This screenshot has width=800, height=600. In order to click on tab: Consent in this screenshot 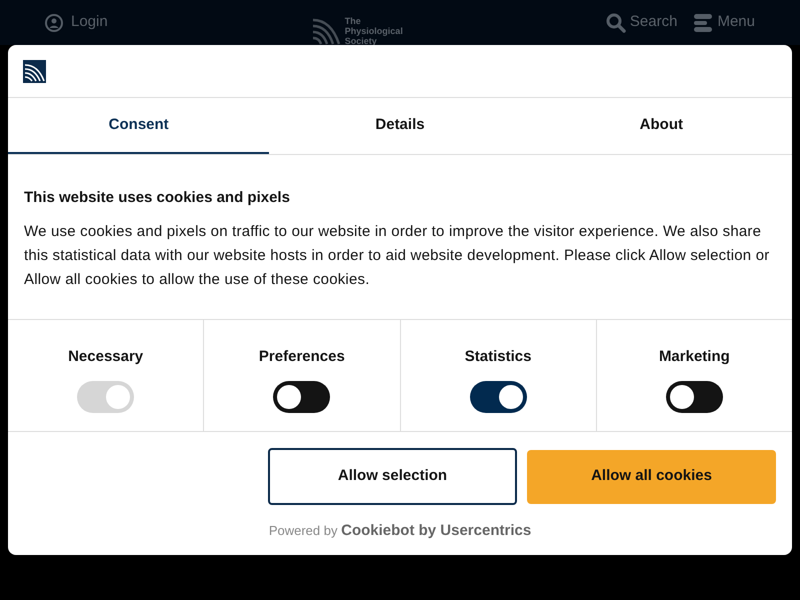, I will do `click(139, 126)`.